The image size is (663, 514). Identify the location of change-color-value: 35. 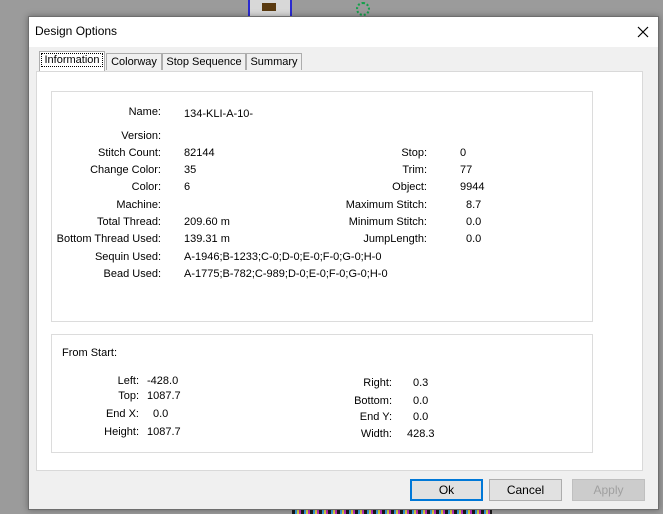
(190, 170).